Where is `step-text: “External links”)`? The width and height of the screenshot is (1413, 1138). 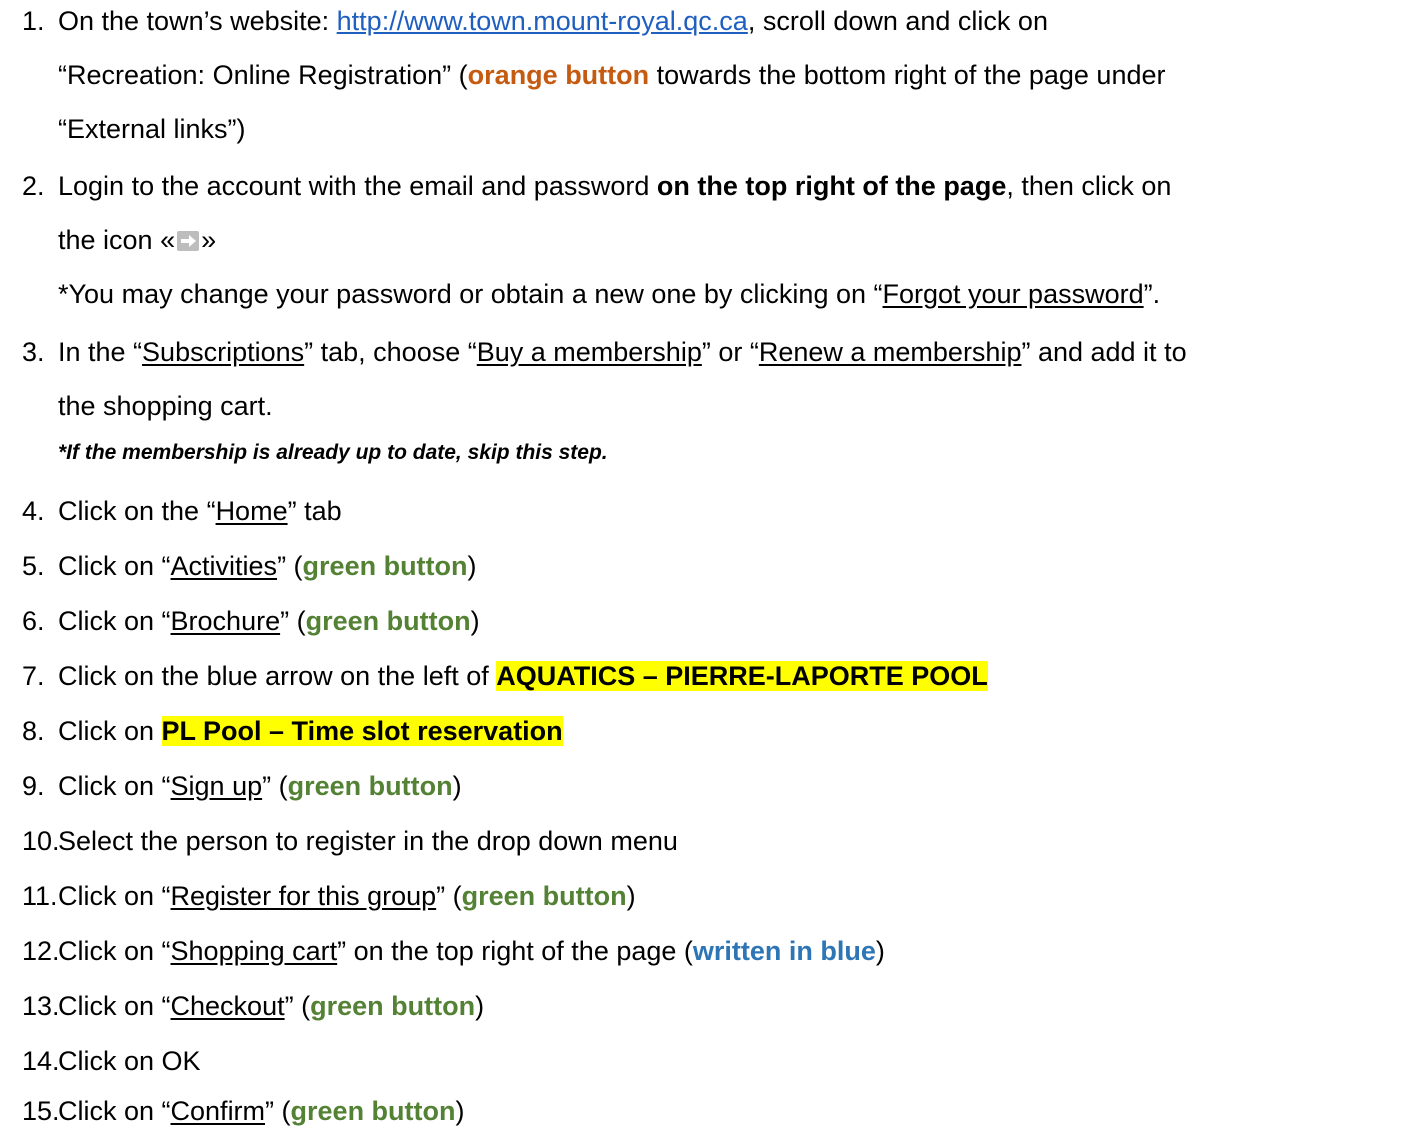
step-text: “External links”) is located at coordinates (152, 129).